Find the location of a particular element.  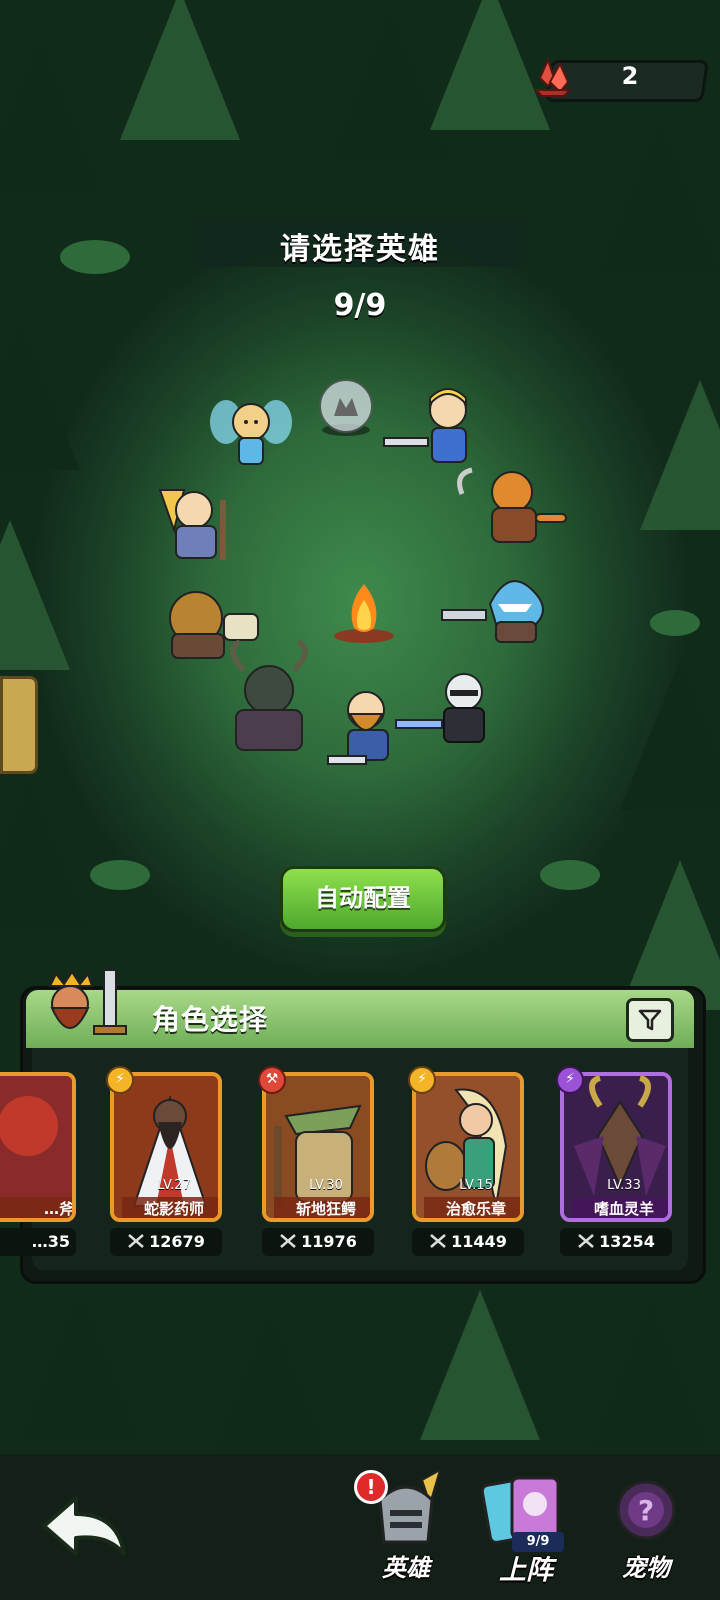

pet-egg-icon: ? is located at coordinates (646, 1510).